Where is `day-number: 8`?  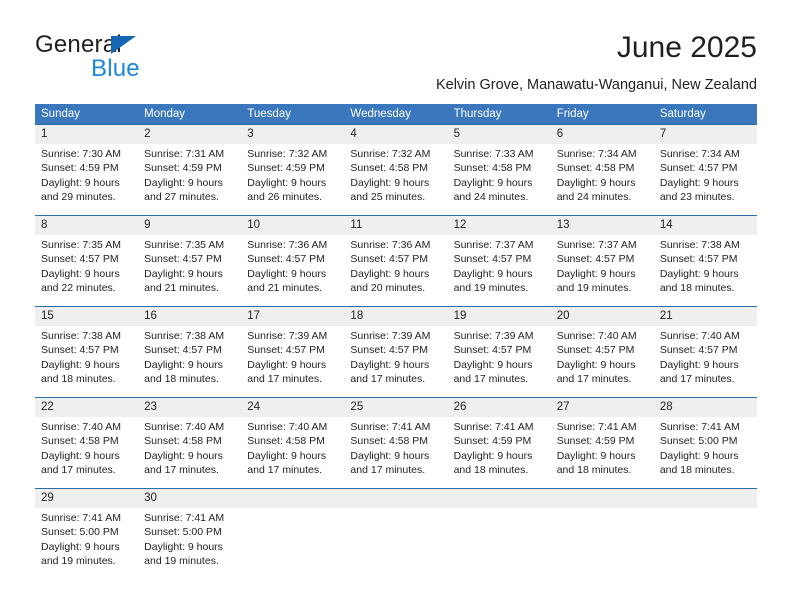 day-number: 8 is located at coordinates (86, 225).